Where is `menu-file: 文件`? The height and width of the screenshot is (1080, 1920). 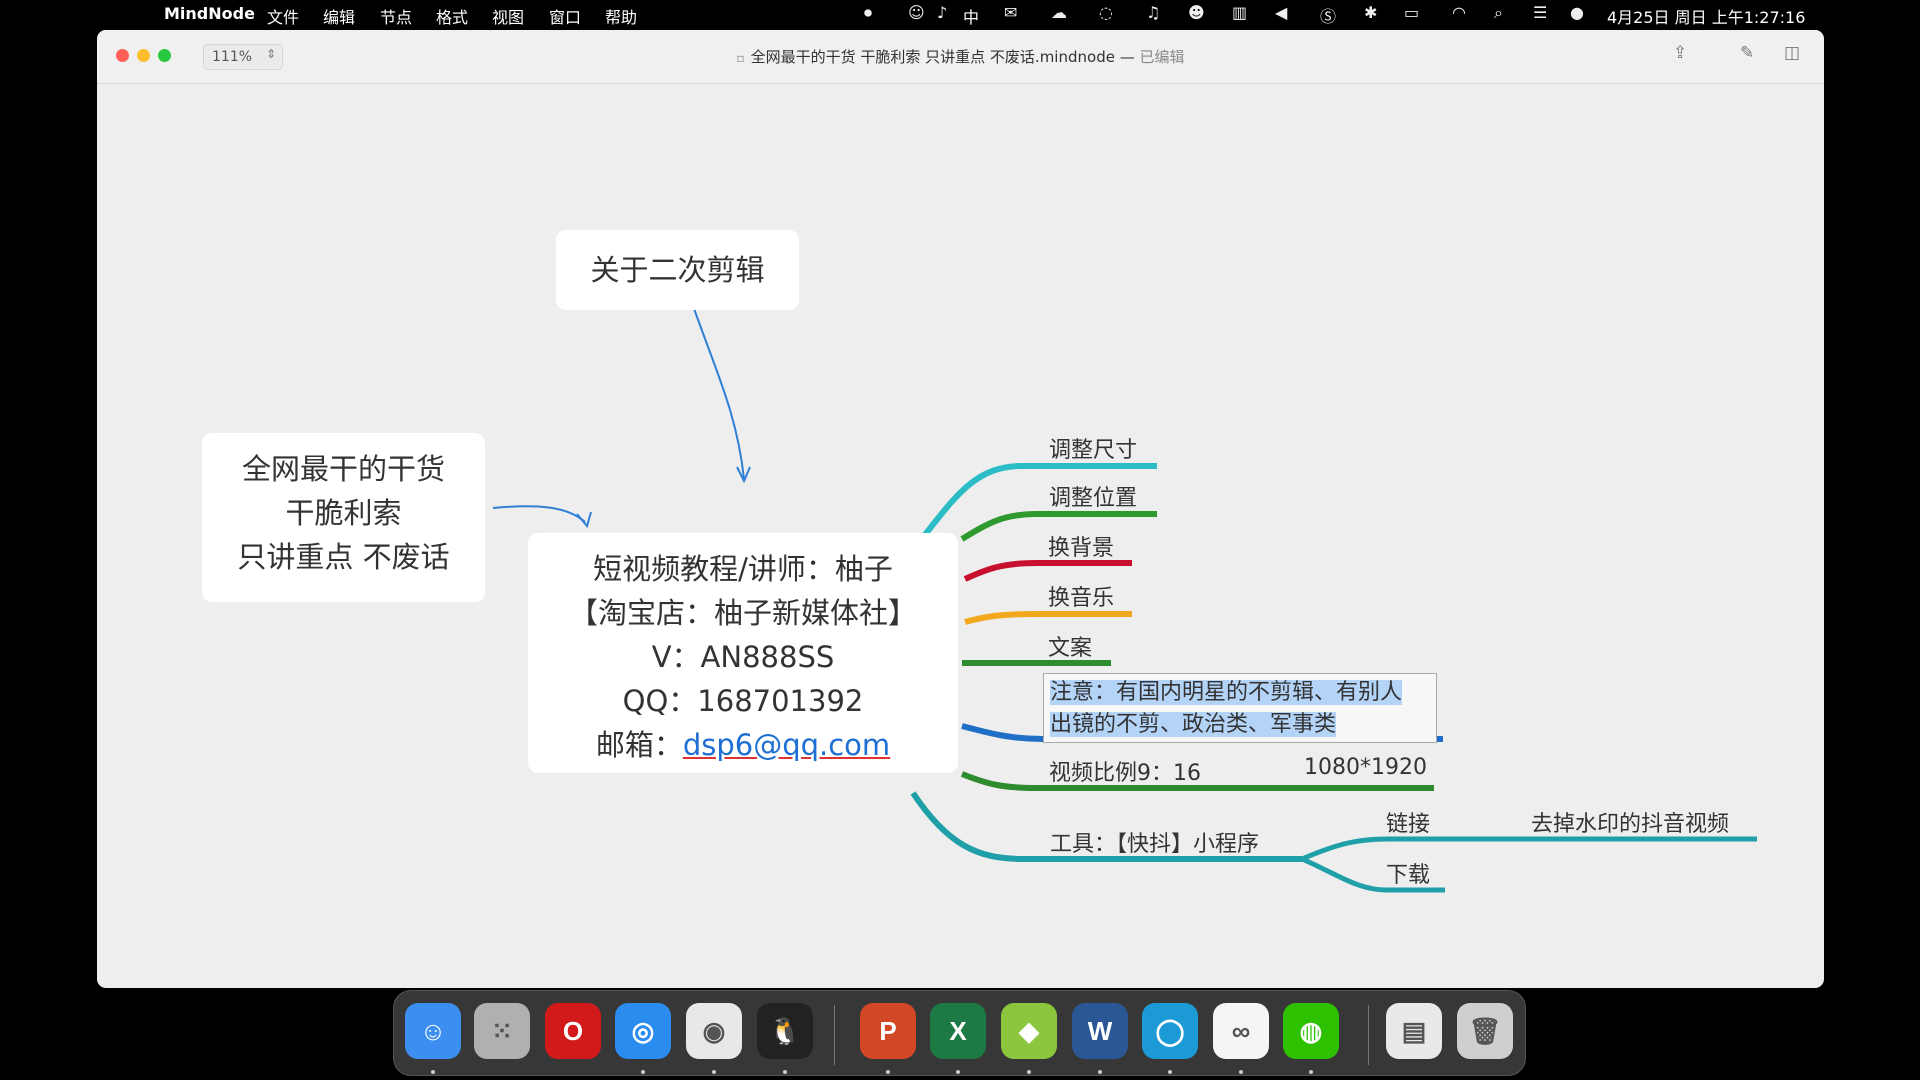 menu-file: 文件 is located at coordinates (283, 16).